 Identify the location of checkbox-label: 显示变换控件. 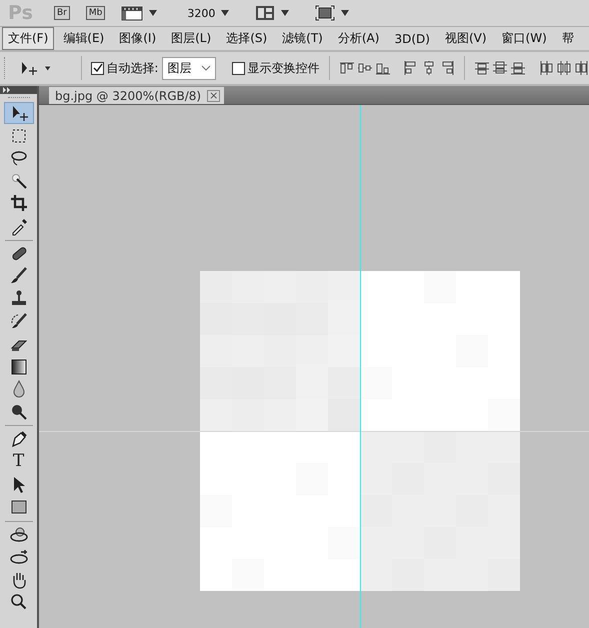
(283, 68).